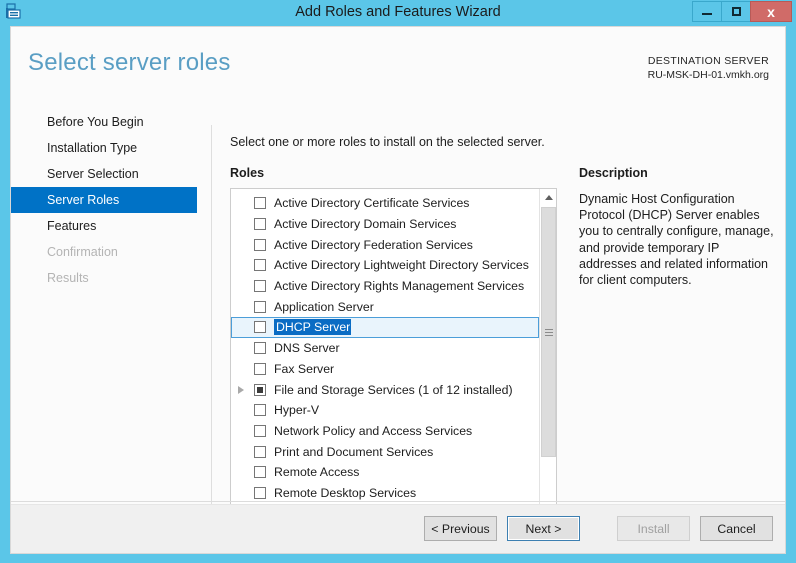 The image size is (796, 563). I want to click on role-row: DNS Server, so click(385, 348).